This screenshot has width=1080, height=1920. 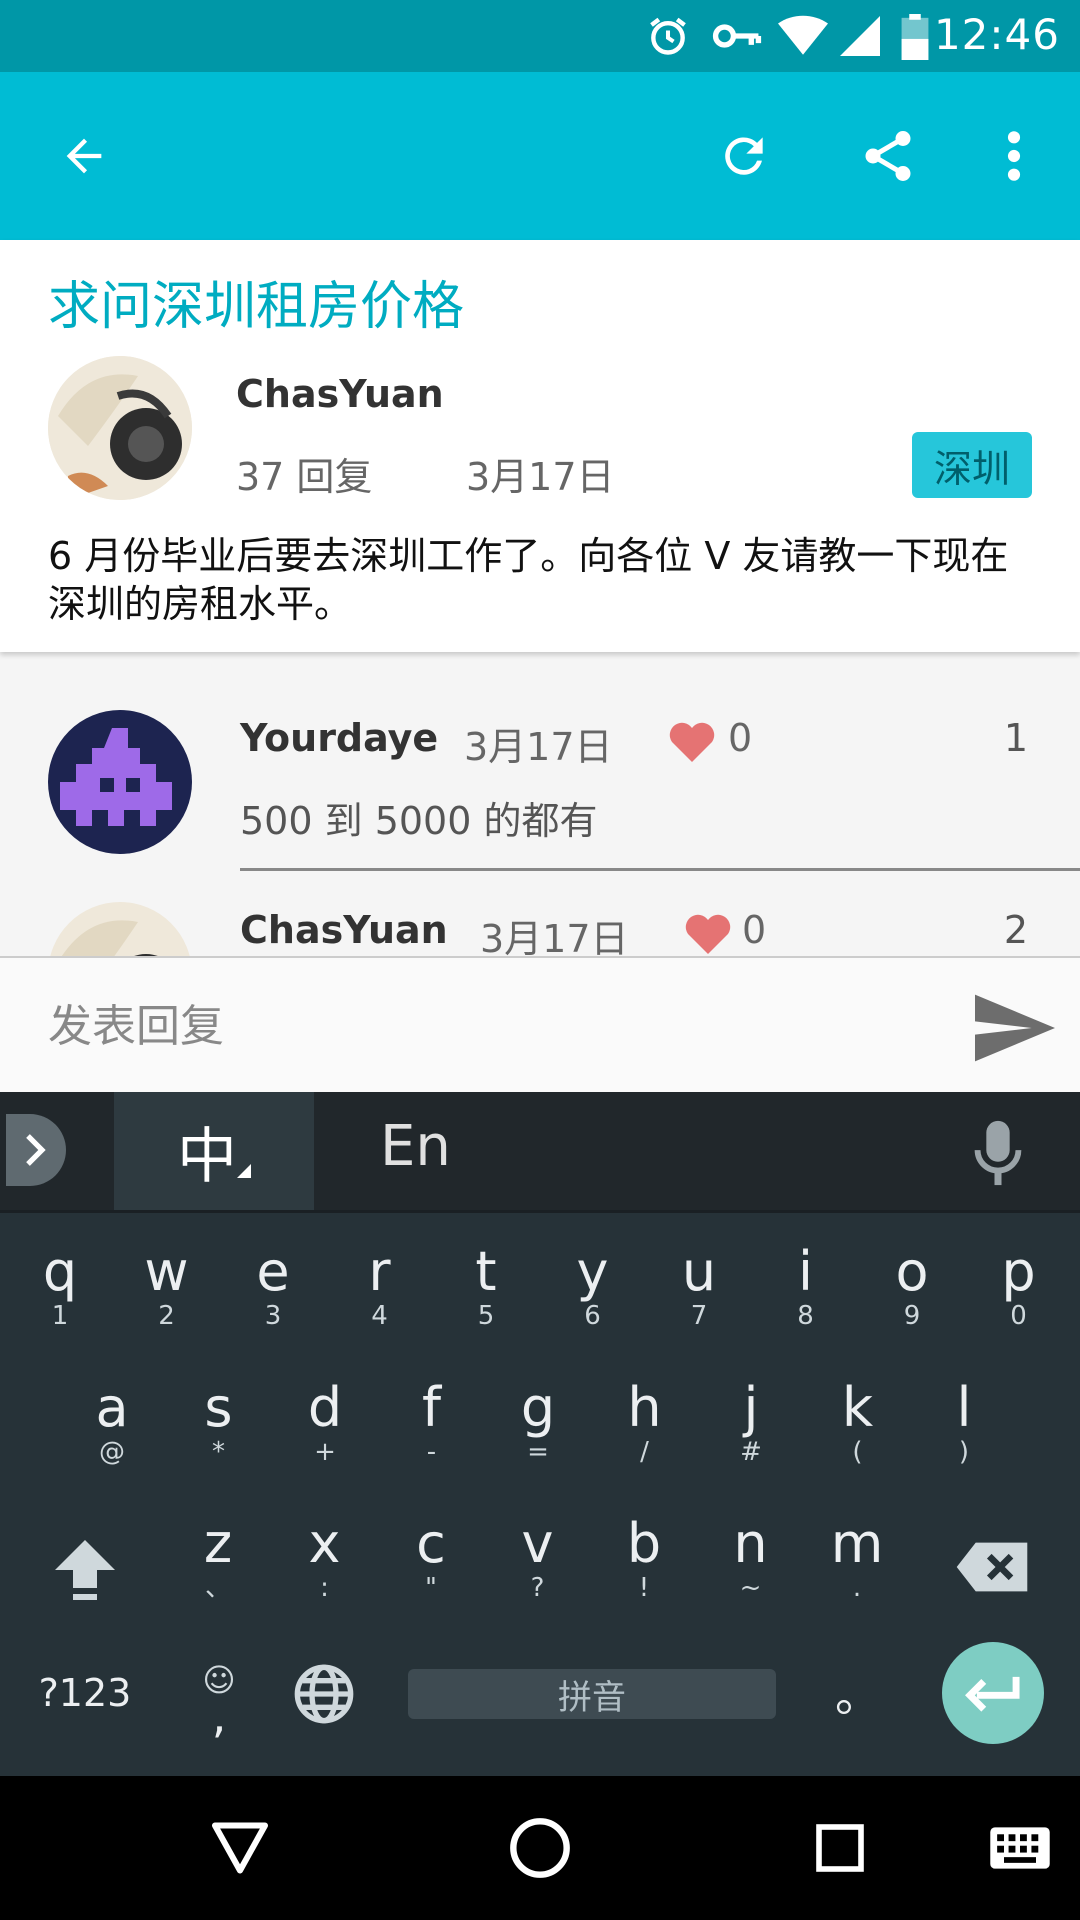 What do you see at coordinates (166, 1271) in the screenshot?
I see `key-letter: w` at bounding box center [166, 1271].